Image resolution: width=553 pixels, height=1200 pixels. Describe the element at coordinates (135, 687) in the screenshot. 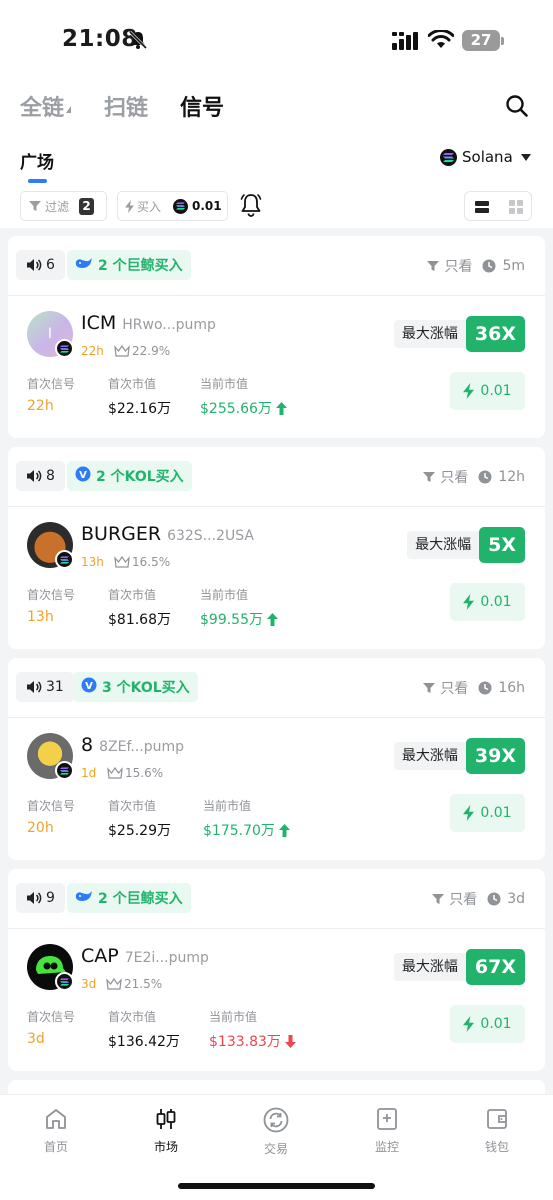

I see `buyer-tag: V 3 个KOL买入` at that location.